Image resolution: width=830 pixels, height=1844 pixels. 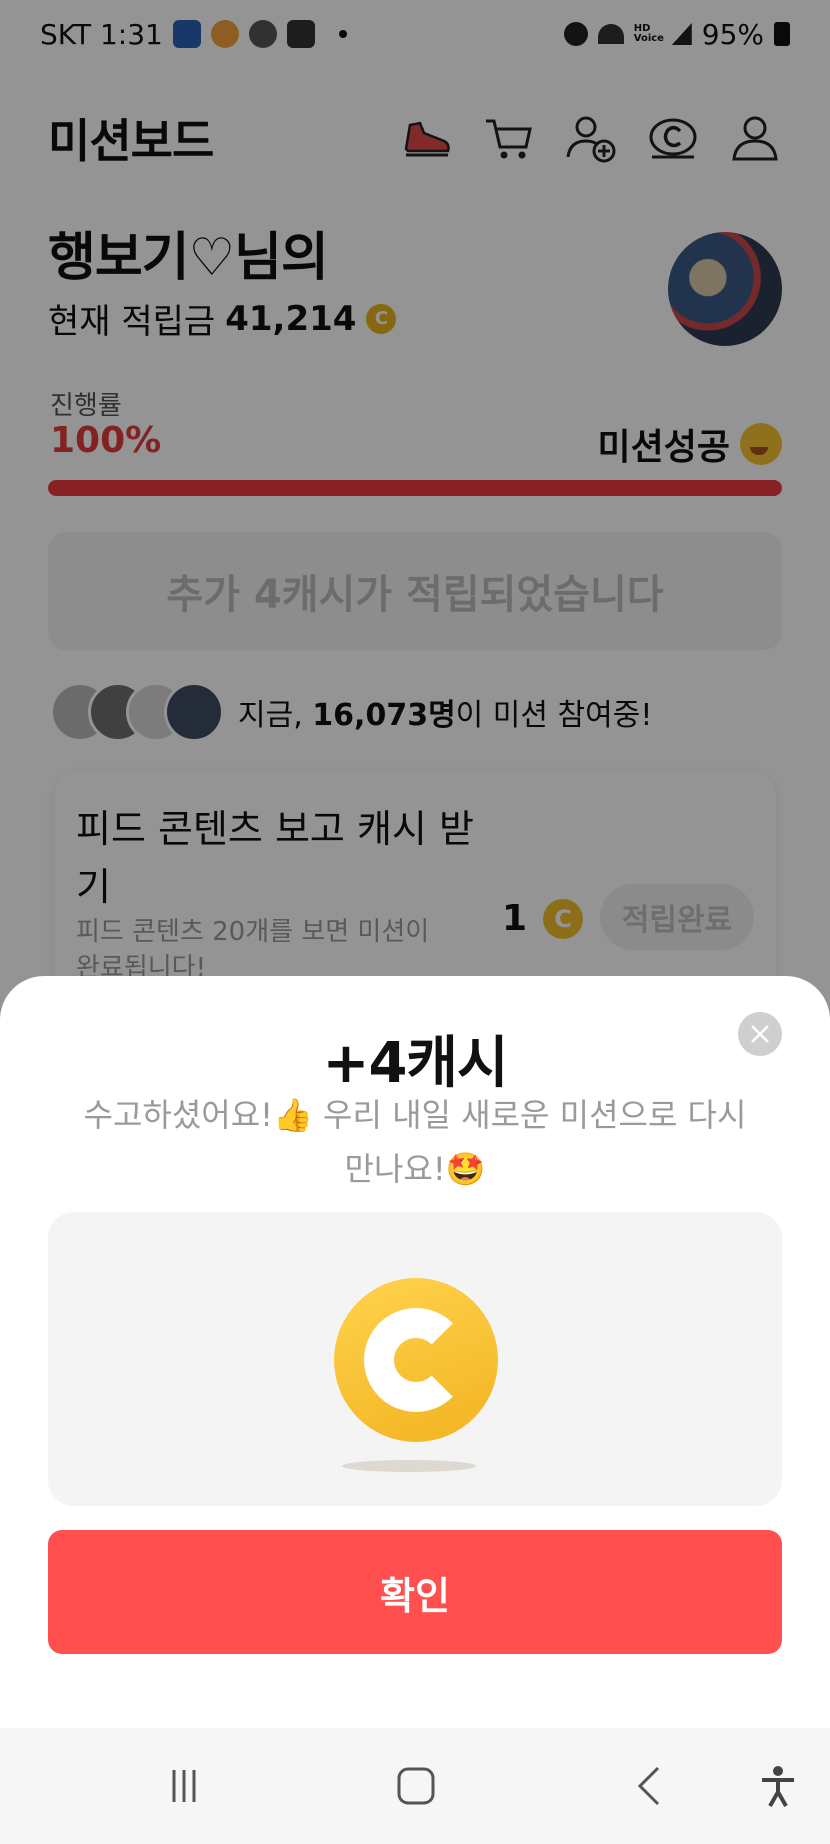 What do you see at coordinates (415, 1142) in the screenshot?
I see `reward-message: 수고하셨어요!👍 우리 내일 새로운 미션으로 다시 만나요!🤩` at bounding box center [415, 1142].